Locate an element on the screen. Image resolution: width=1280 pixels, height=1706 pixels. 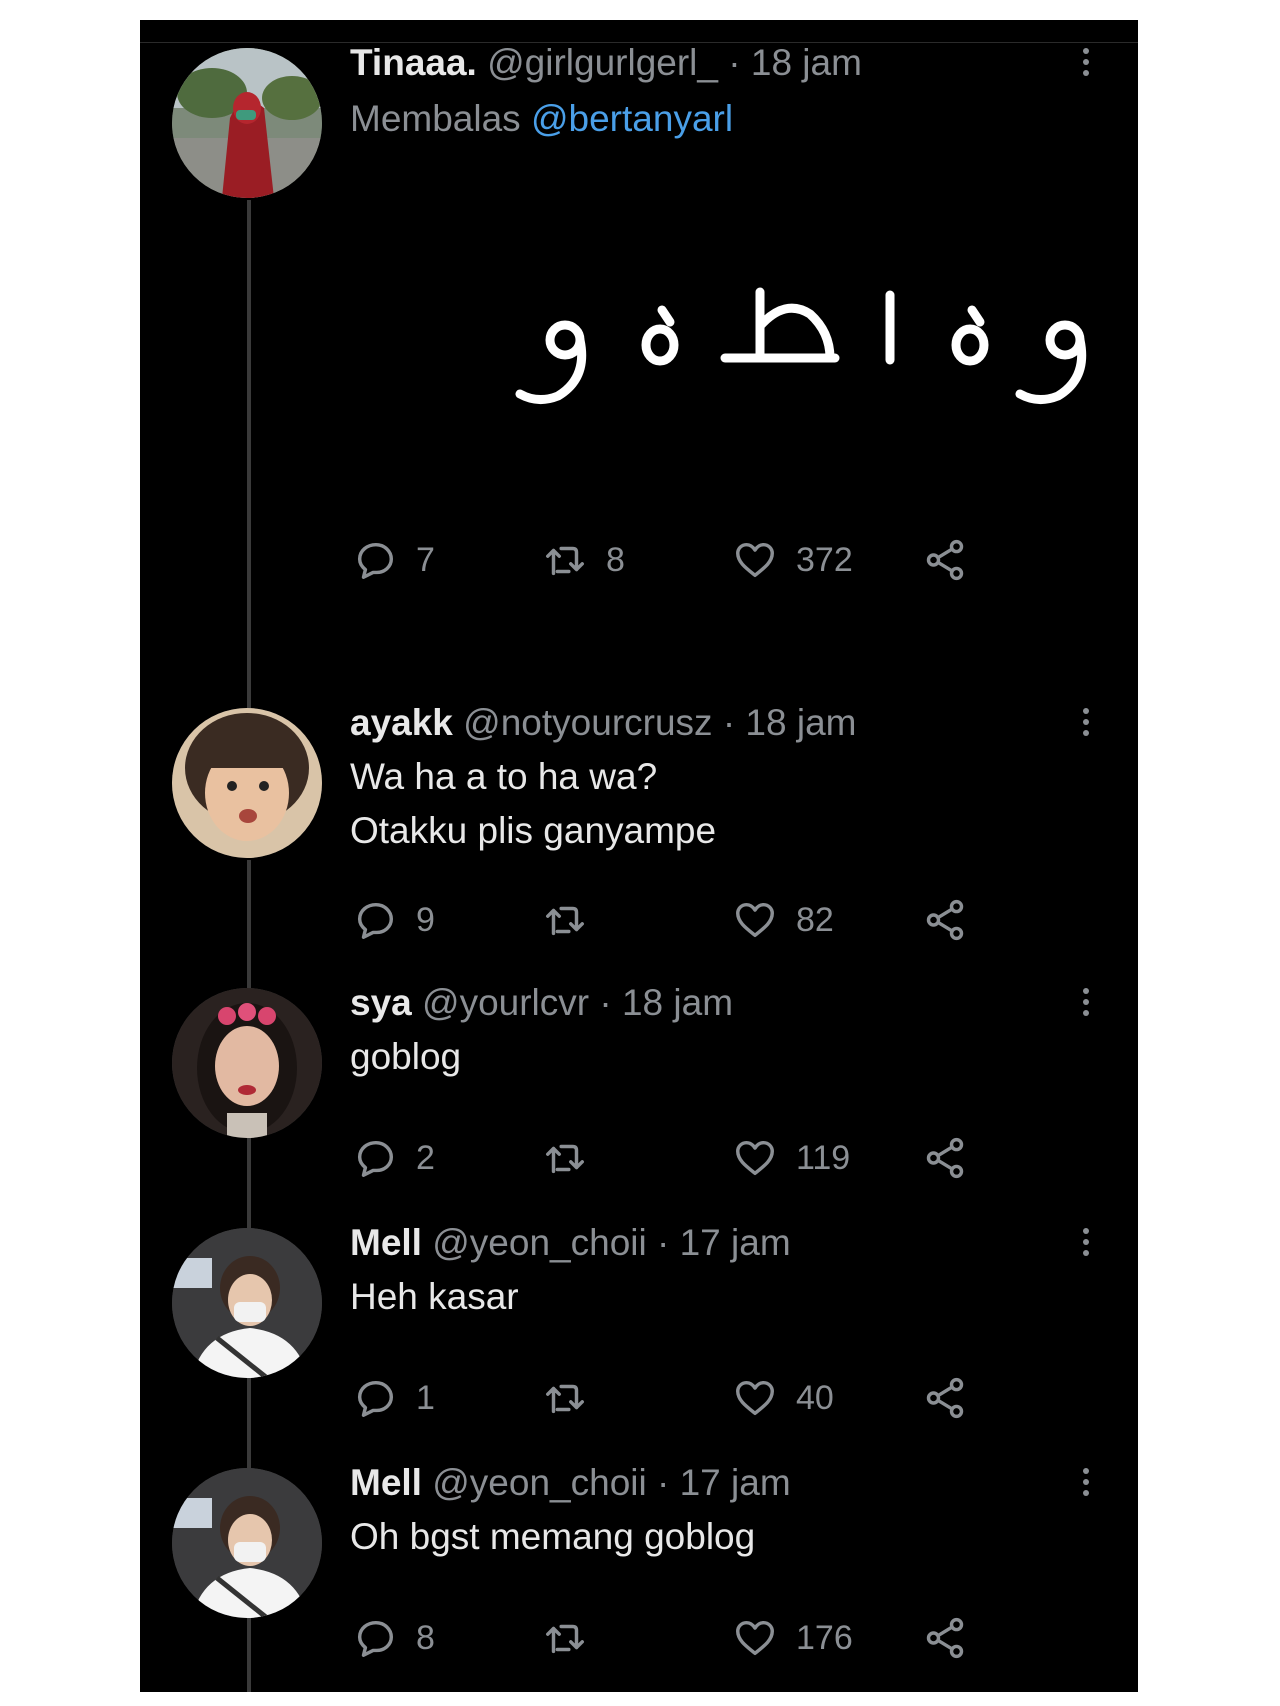
like-button: 372 is located at coordinates (792, 560).